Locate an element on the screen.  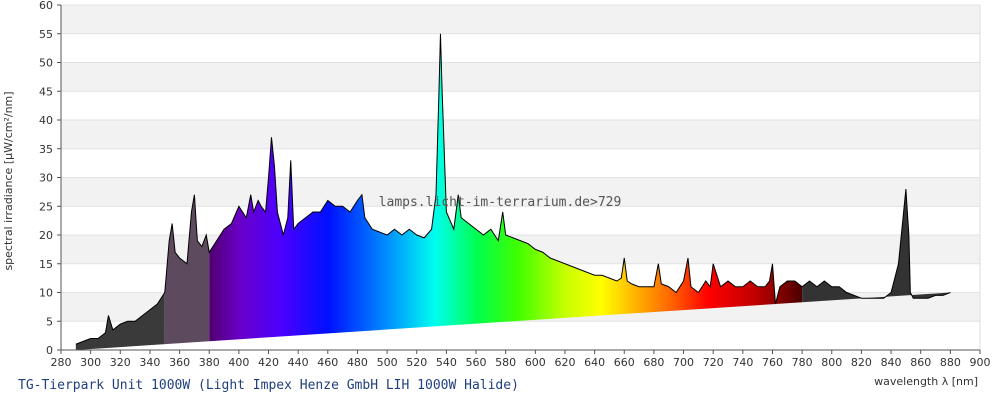
y-tick-label: 55 is located at coordinates (46, 34).